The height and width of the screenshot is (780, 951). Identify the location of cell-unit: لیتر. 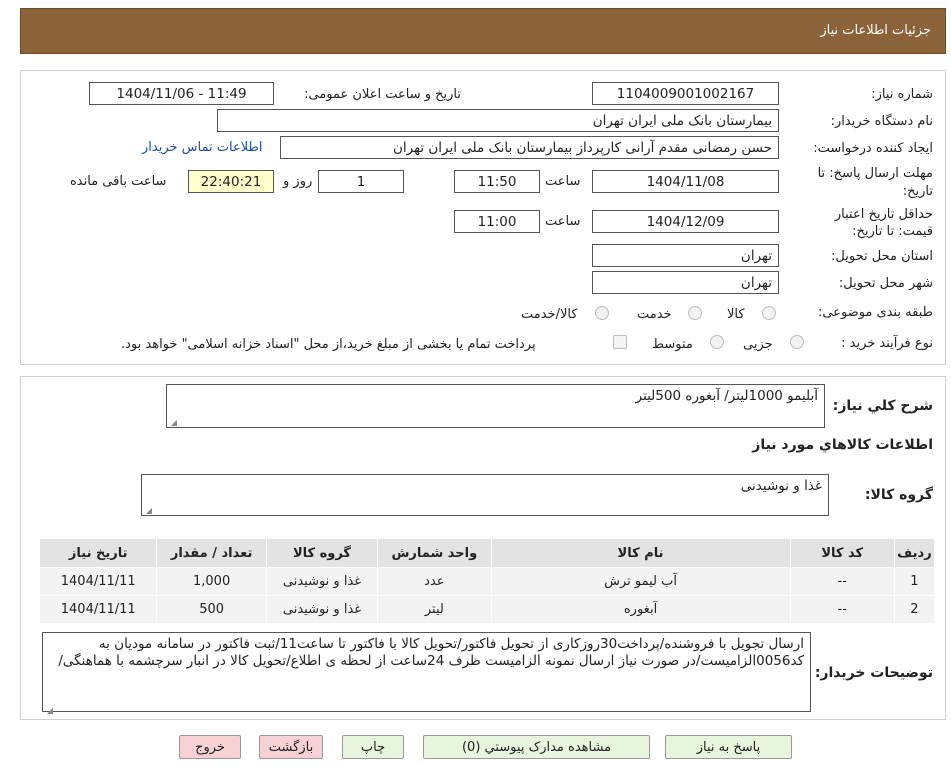
(434, 609).